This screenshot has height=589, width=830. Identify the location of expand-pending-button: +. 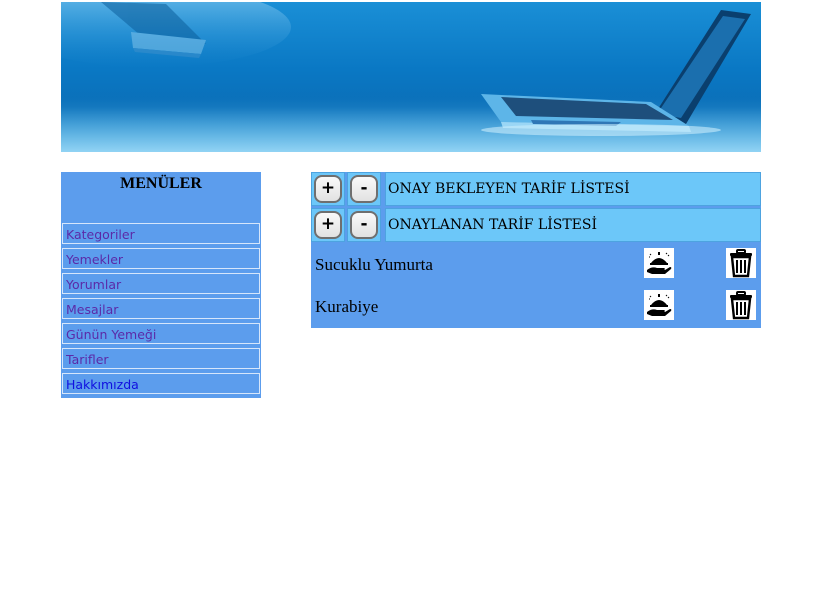
(328, 189).